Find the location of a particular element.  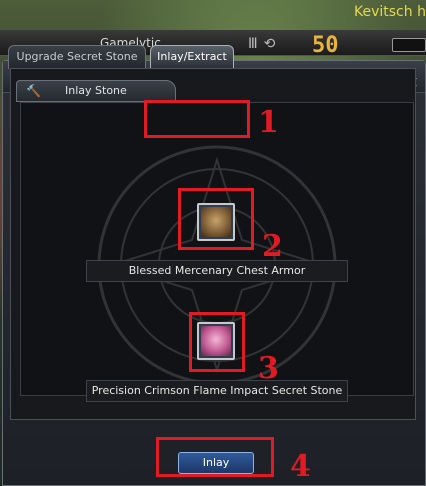

player-level: 50 is located at coordinates (325, 45).